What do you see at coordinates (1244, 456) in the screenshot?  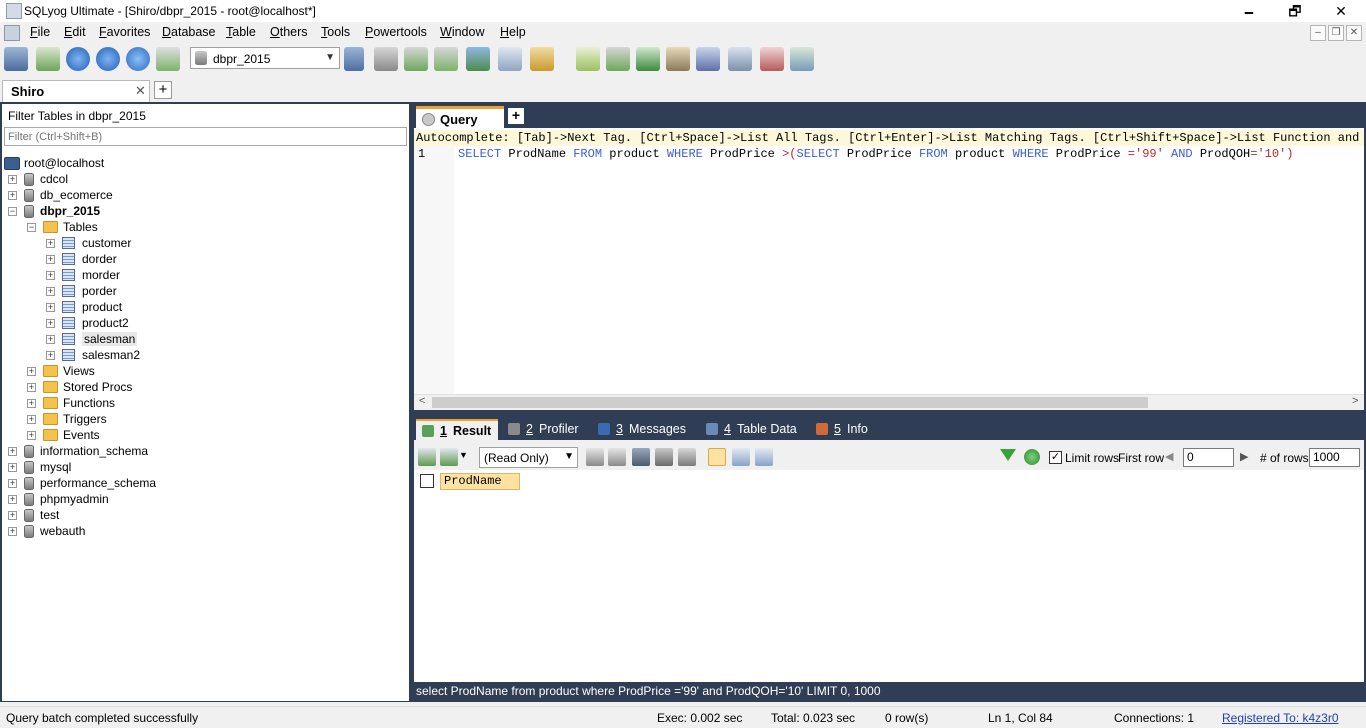 I see `next-page-icon: ▶` at bounding box center [1244, 456].